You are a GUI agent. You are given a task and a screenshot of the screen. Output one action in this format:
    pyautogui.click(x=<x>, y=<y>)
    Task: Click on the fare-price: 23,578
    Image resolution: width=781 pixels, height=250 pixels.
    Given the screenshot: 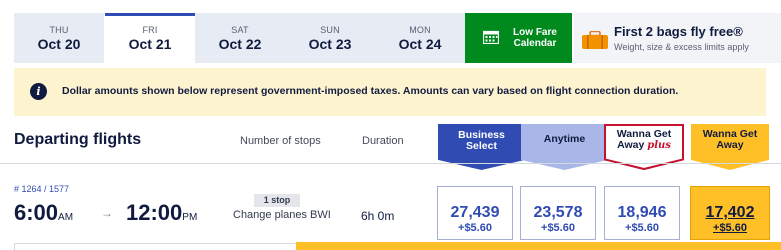 What is the action you would take?
    pyautogui.click(x=558, y=212)
    